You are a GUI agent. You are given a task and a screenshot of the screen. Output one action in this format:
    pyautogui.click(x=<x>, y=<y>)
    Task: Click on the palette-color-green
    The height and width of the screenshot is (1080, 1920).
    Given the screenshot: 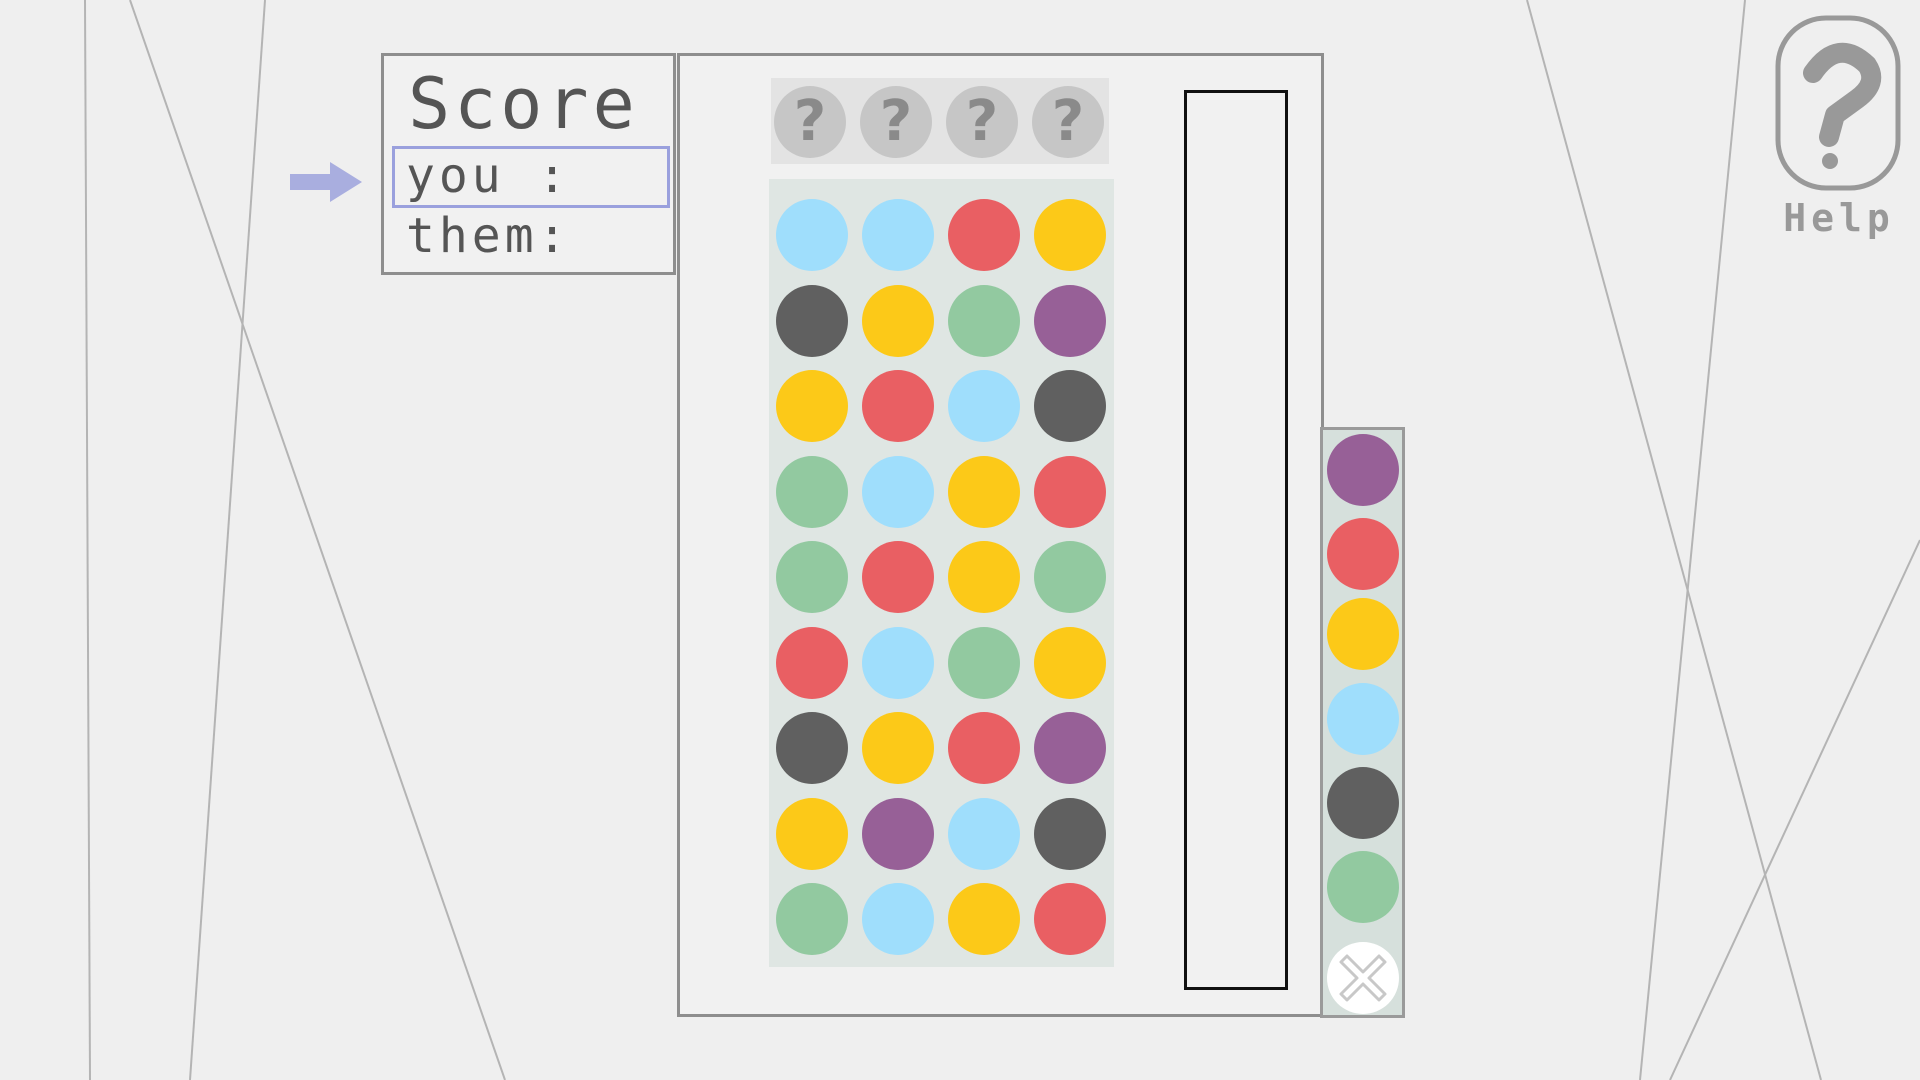 What is the action you would take?
    pyautogui.click(x=1363, y=887)
    